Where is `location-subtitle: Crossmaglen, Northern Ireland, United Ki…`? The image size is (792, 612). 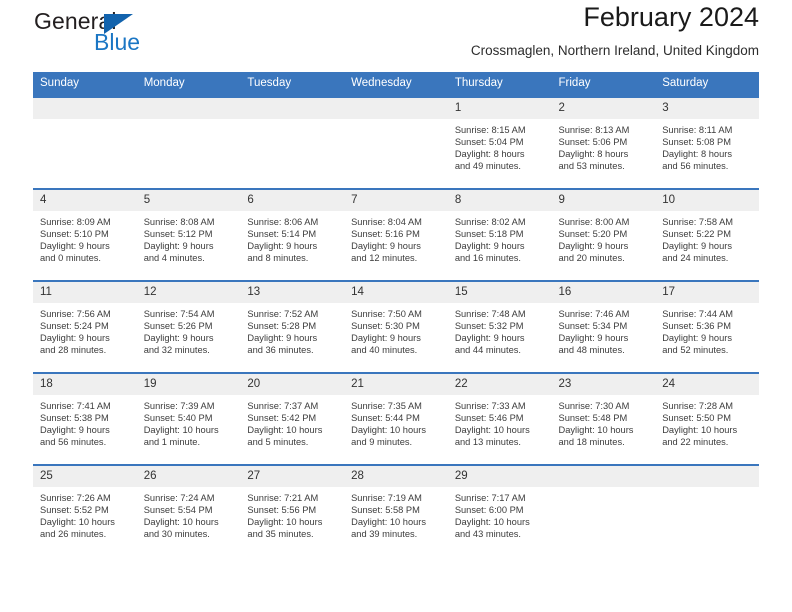
location-subtitle: Crossmaglen, Northern Ireland, United Ki… is located at coordinates (614, 50).